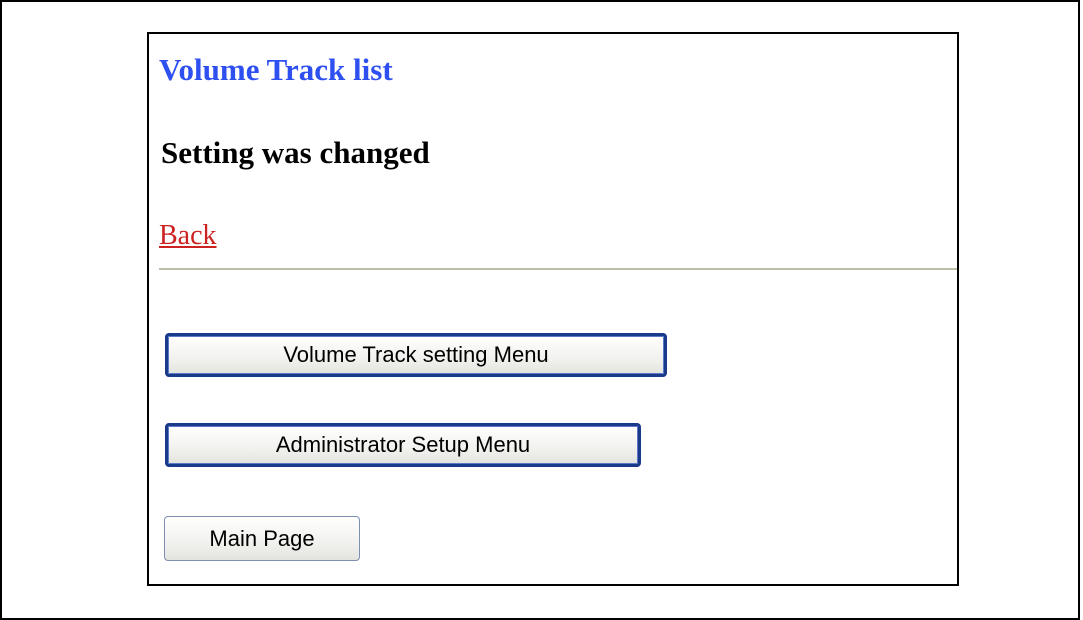  What do you see at coordinates (403, 445) in the screenshot?
I see `administrator-setup-menu-button: Administrator Setup Menu` at bounding box center [403, 445].